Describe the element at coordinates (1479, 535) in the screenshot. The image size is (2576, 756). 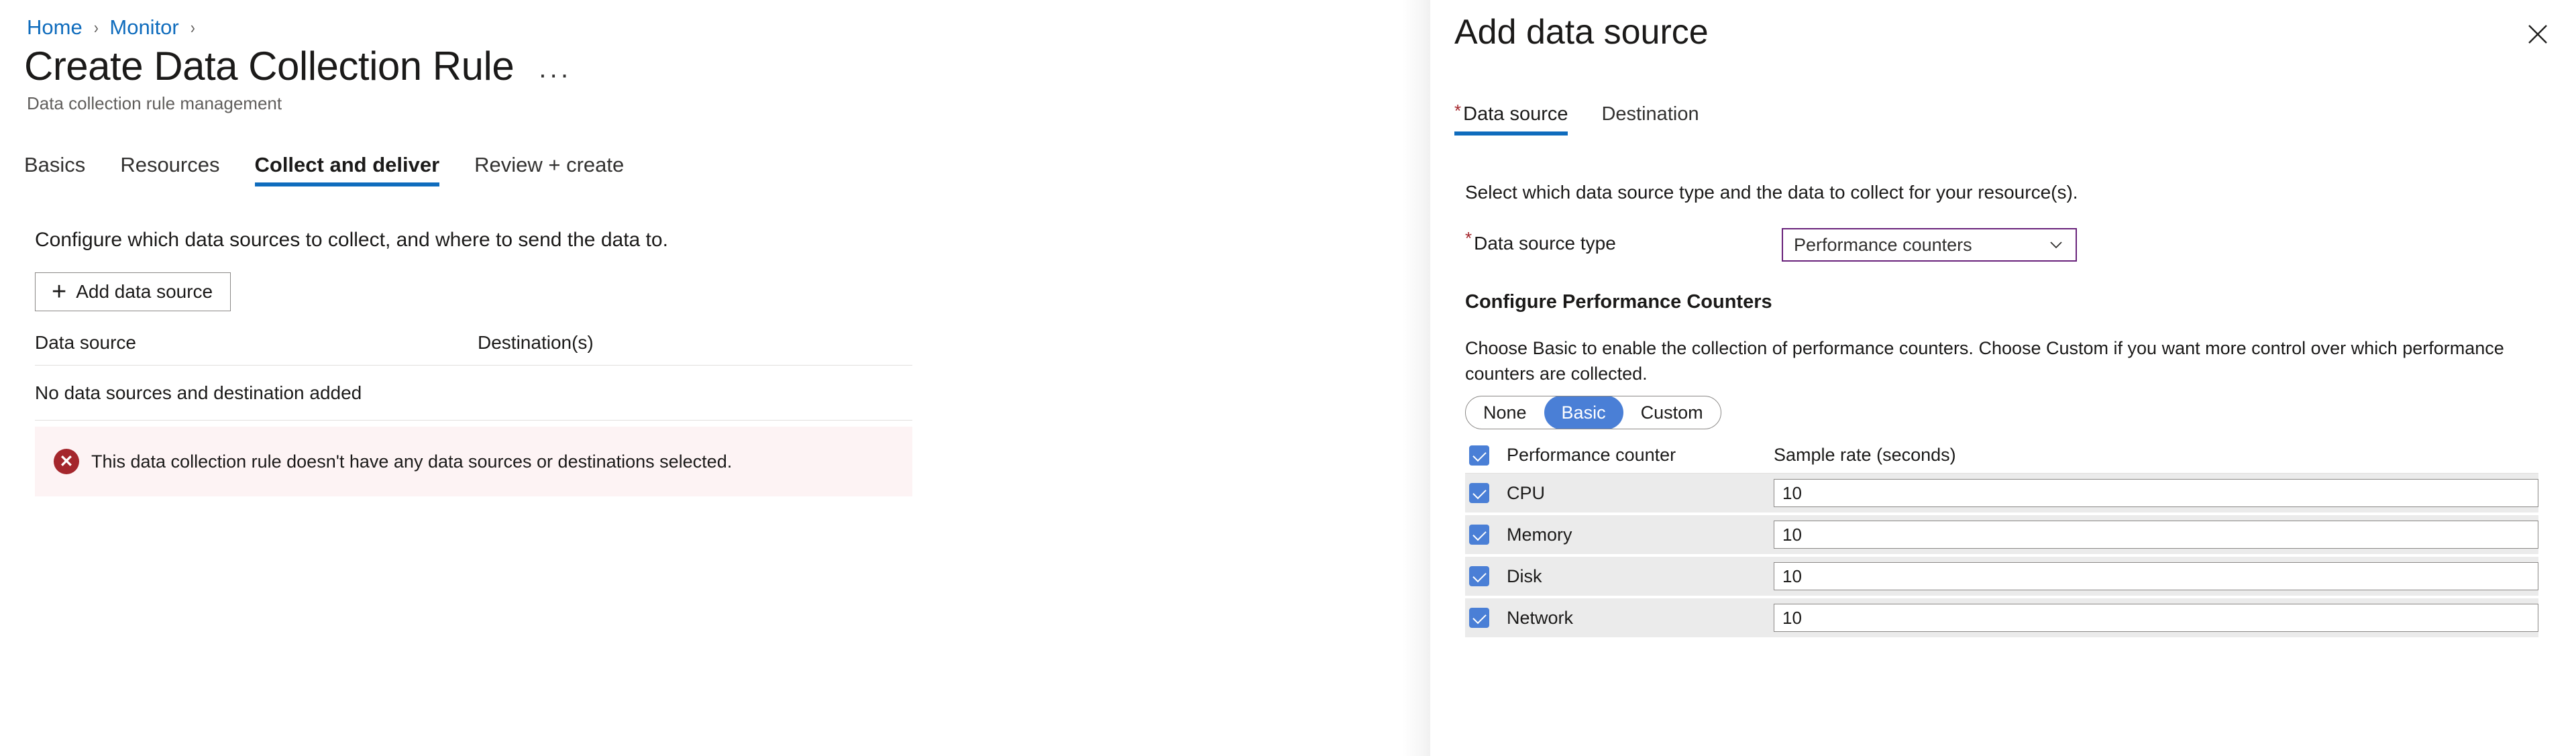
I see `row-checkbox-memory` at that location.